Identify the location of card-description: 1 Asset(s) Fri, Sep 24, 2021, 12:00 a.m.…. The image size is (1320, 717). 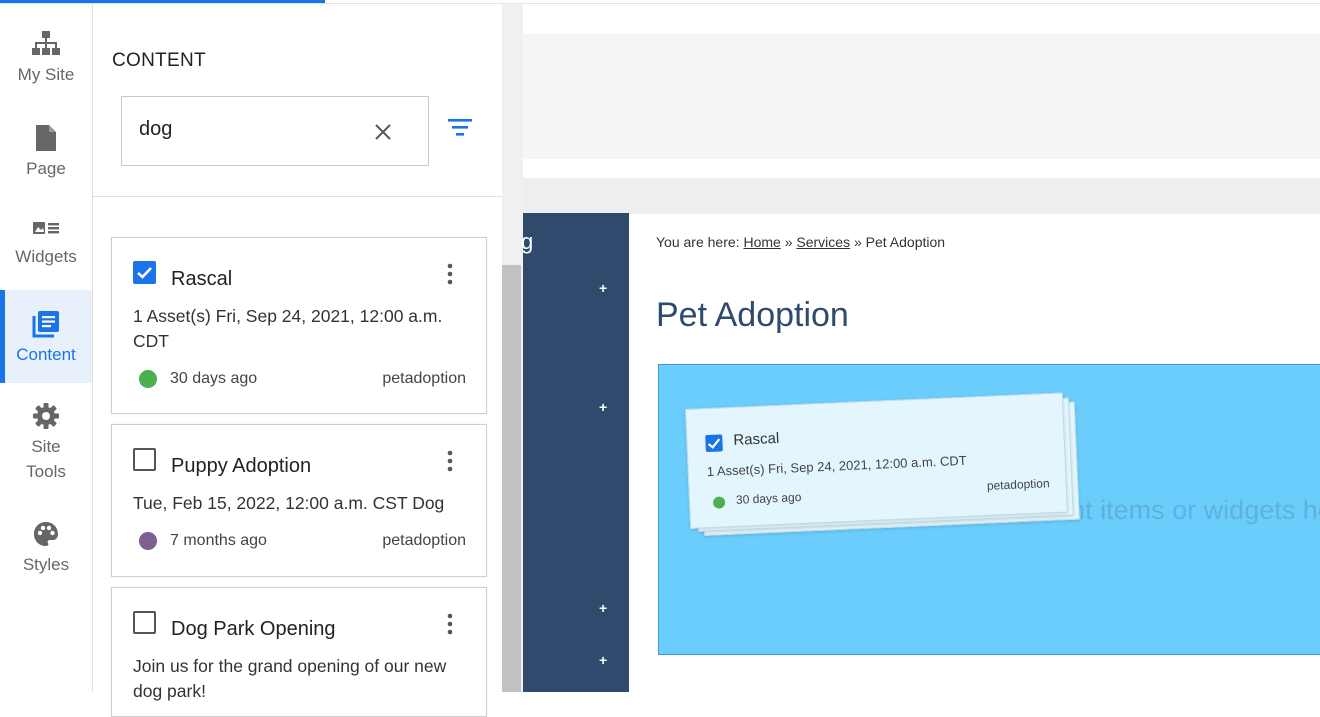
(288, 328).